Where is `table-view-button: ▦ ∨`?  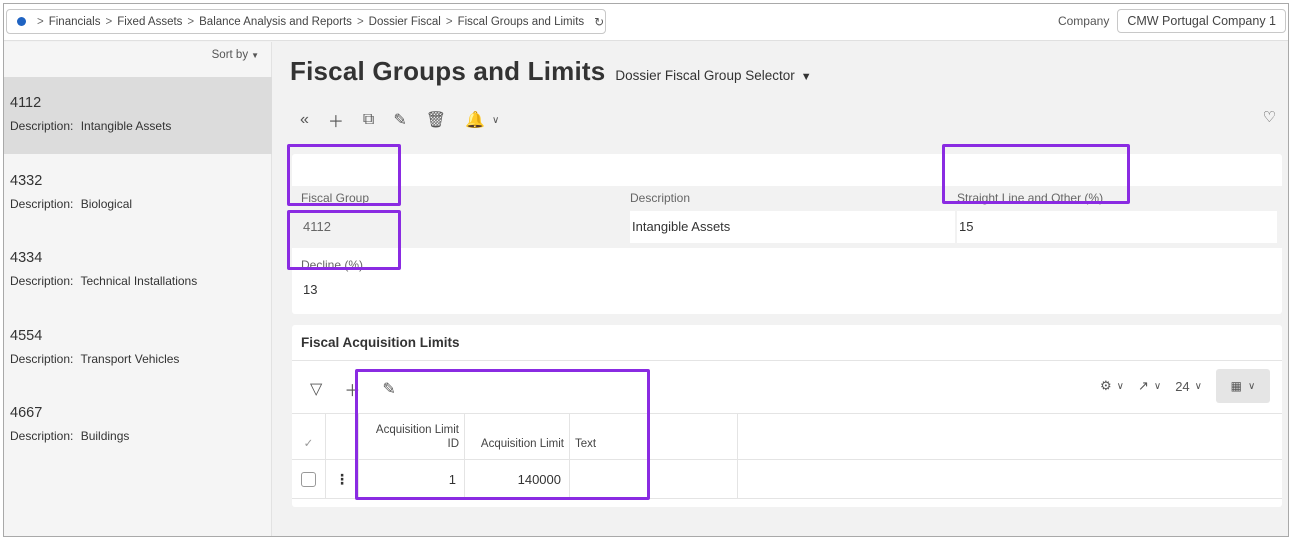 table-view-button: ▦ ∨ is located at coordinates (1243, 386).